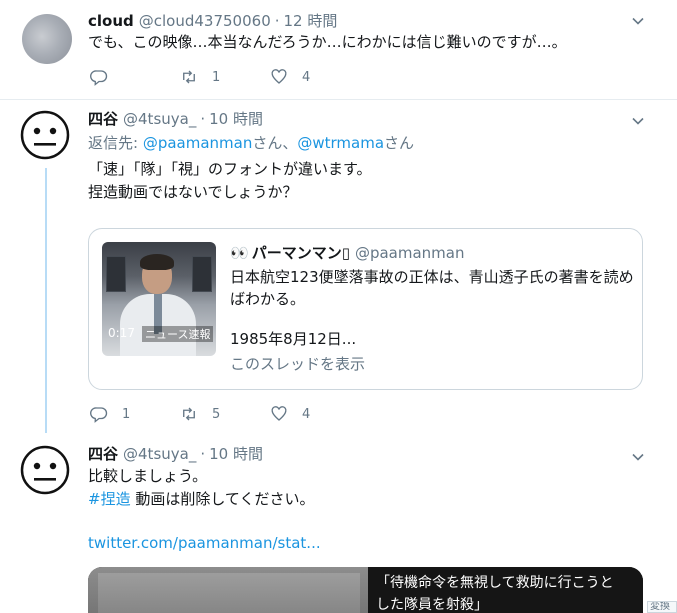 The image size is (677, 613). Describe the element at coordinates (340, 143) in the screenshot. I see `mention-link: @wtrmama` at that location.